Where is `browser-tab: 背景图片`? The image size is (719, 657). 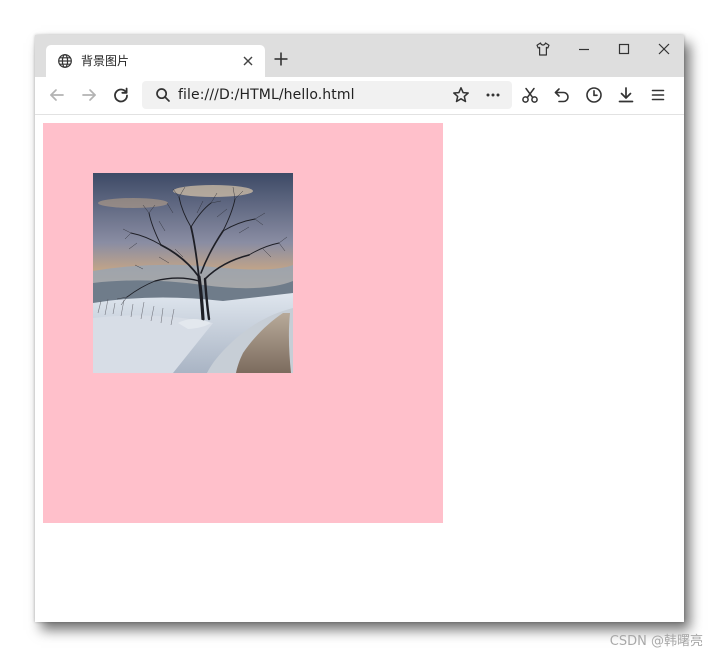 browser-tab: 背景图片 is located at coordinates (155, 61).